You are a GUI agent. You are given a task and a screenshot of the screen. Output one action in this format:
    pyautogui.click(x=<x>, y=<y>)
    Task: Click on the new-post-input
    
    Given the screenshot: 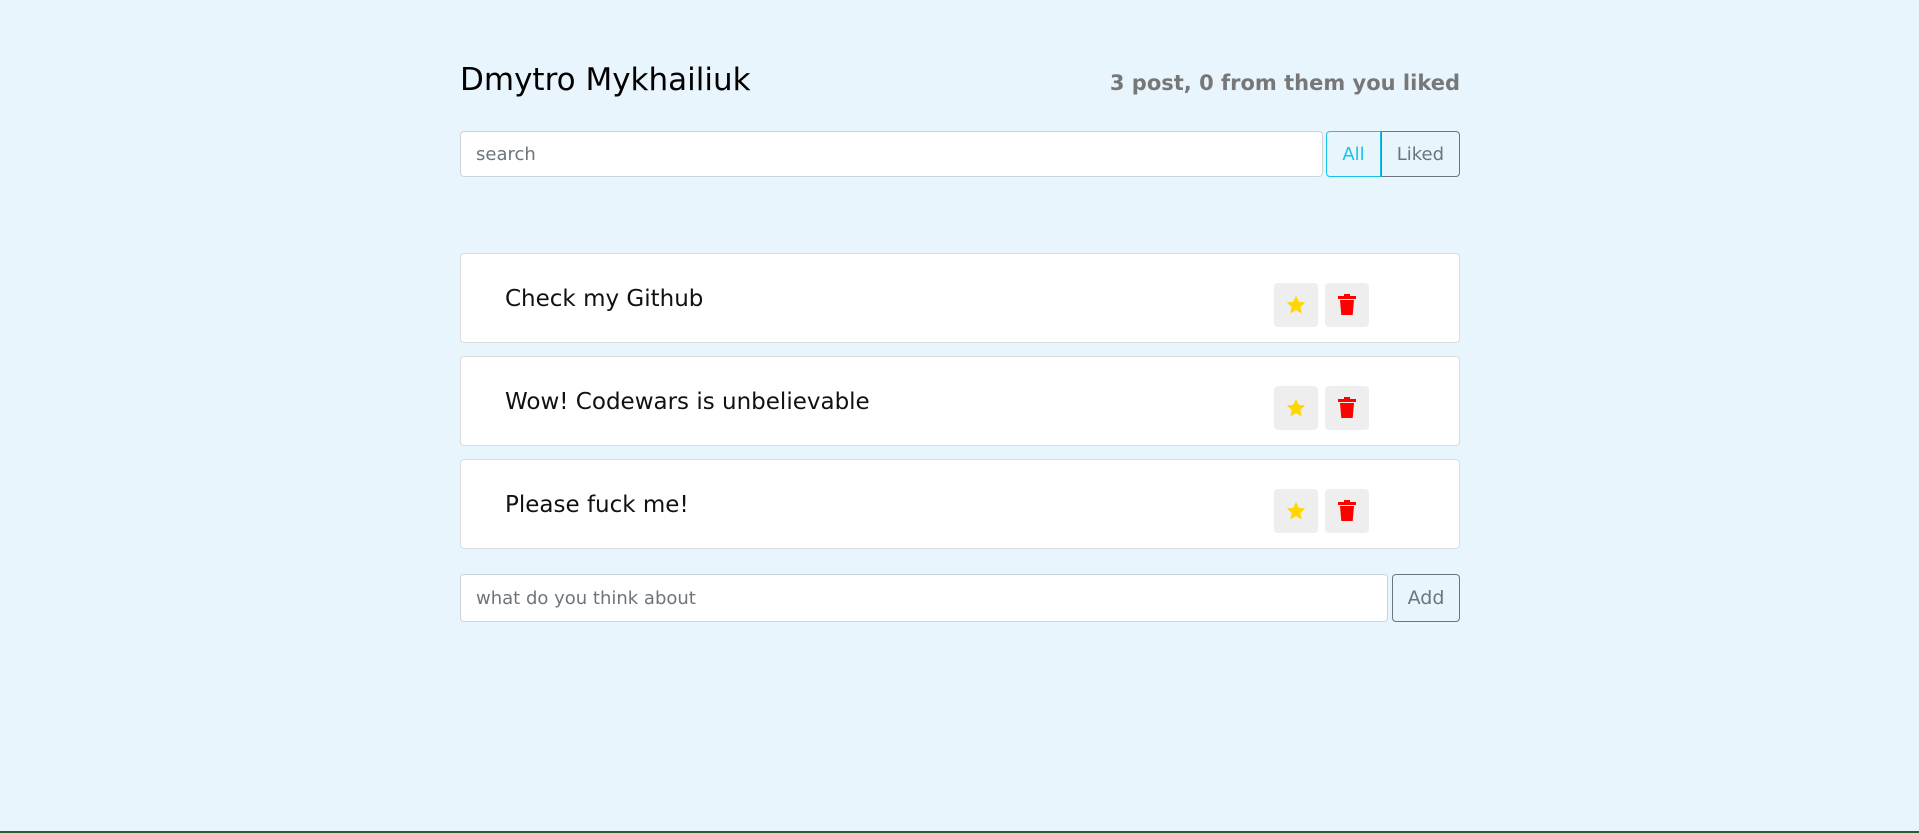 What is the action you would take?
    pyautogui.click(x=924, y=598)
    